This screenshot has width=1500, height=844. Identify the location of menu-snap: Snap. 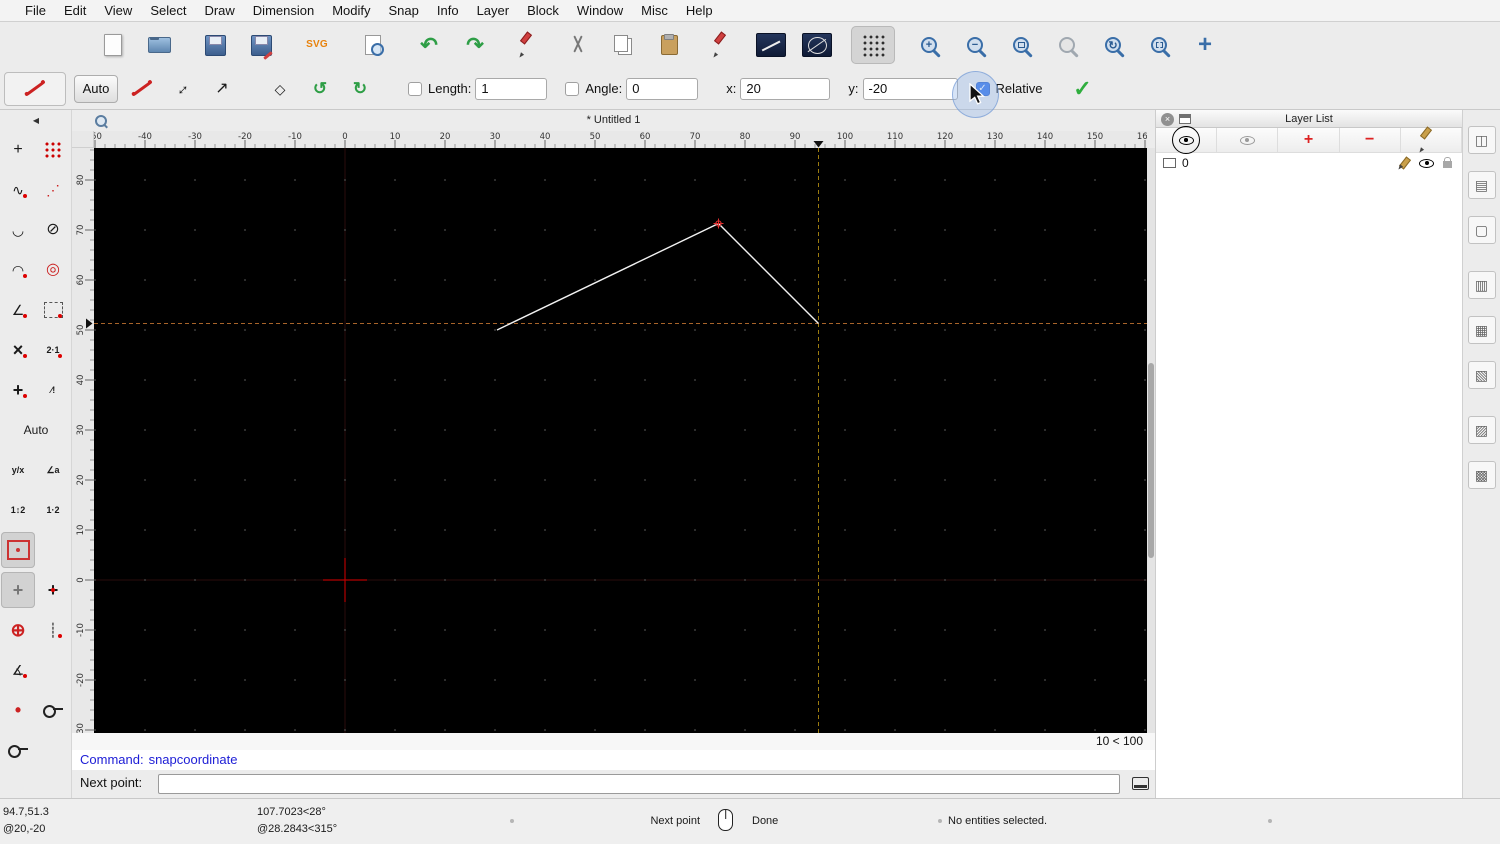
(404, 10).